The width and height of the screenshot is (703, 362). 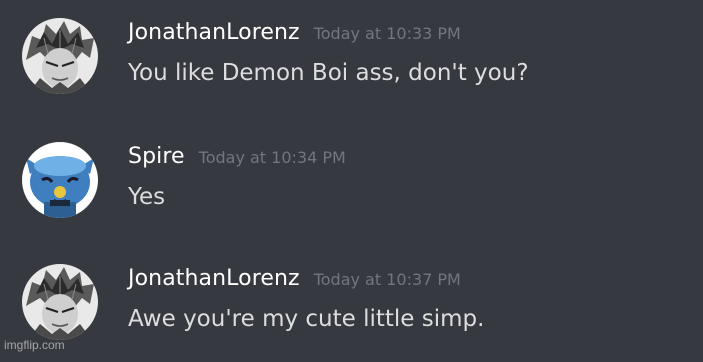 What do you see at coordinates (156, 156) in the screenshot?
I see `username: Spire` at bounding box center [156, 156].